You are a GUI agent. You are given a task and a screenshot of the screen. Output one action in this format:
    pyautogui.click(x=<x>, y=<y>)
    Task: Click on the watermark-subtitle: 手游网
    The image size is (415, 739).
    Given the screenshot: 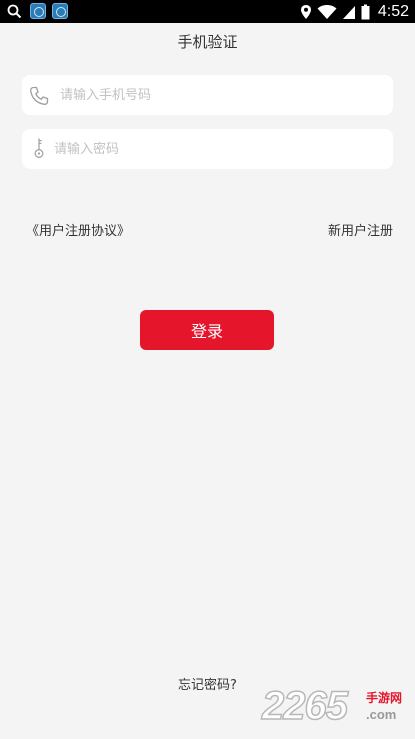 What is the action you would take?
    pyautogui.click(x=384, y=698)
    